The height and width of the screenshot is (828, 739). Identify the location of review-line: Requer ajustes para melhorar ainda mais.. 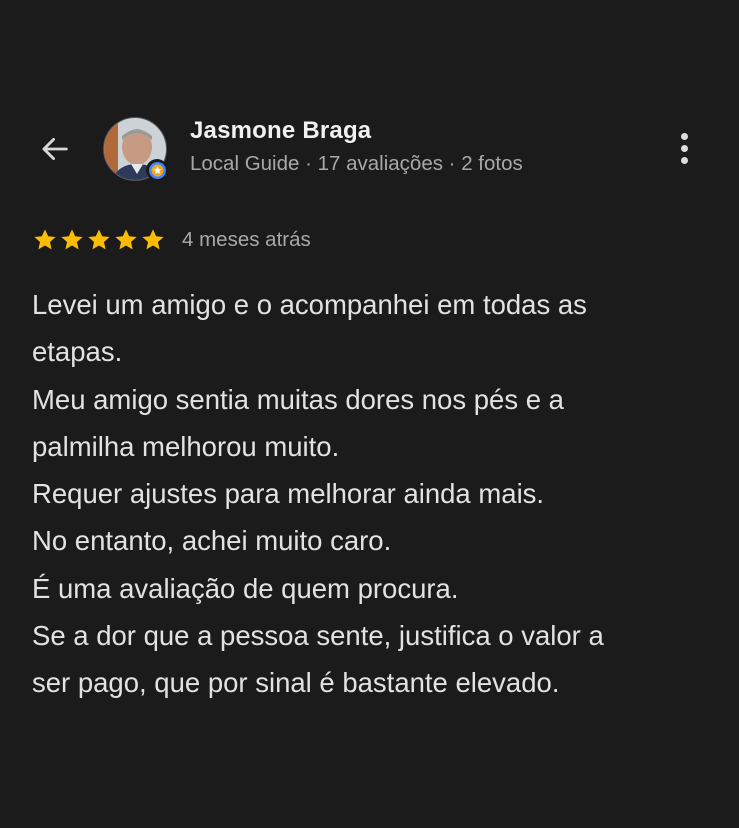
(288, 494).